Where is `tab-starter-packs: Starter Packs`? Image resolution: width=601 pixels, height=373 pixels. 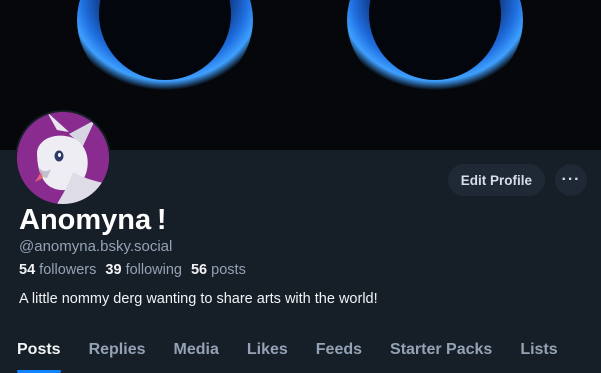
tab-starter-packs: Starter Packs is located at coordinates (441, 348).